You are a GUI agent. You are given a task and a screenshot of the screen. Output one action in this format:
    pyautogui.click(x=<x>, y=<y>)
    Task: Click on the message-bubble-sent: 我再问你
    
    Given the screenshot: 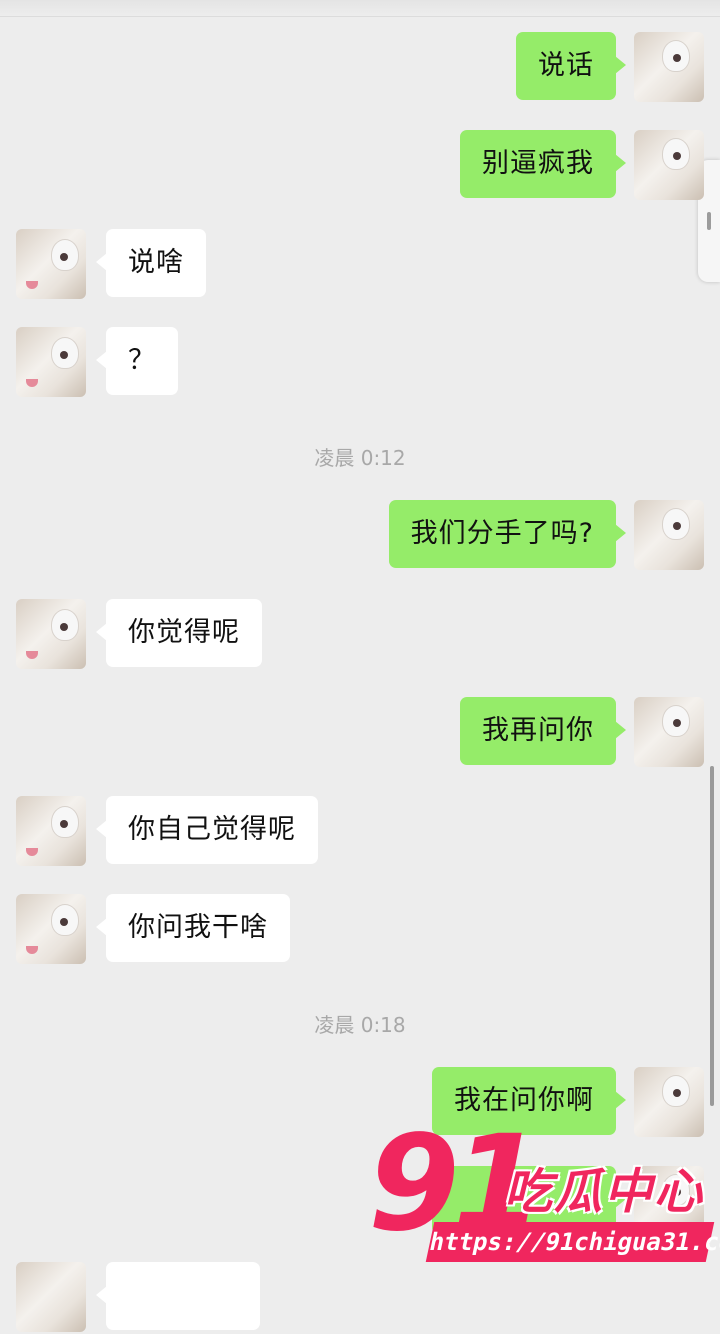 What is the action you would take?
    pyautogui.click(x=543, y=731)
    